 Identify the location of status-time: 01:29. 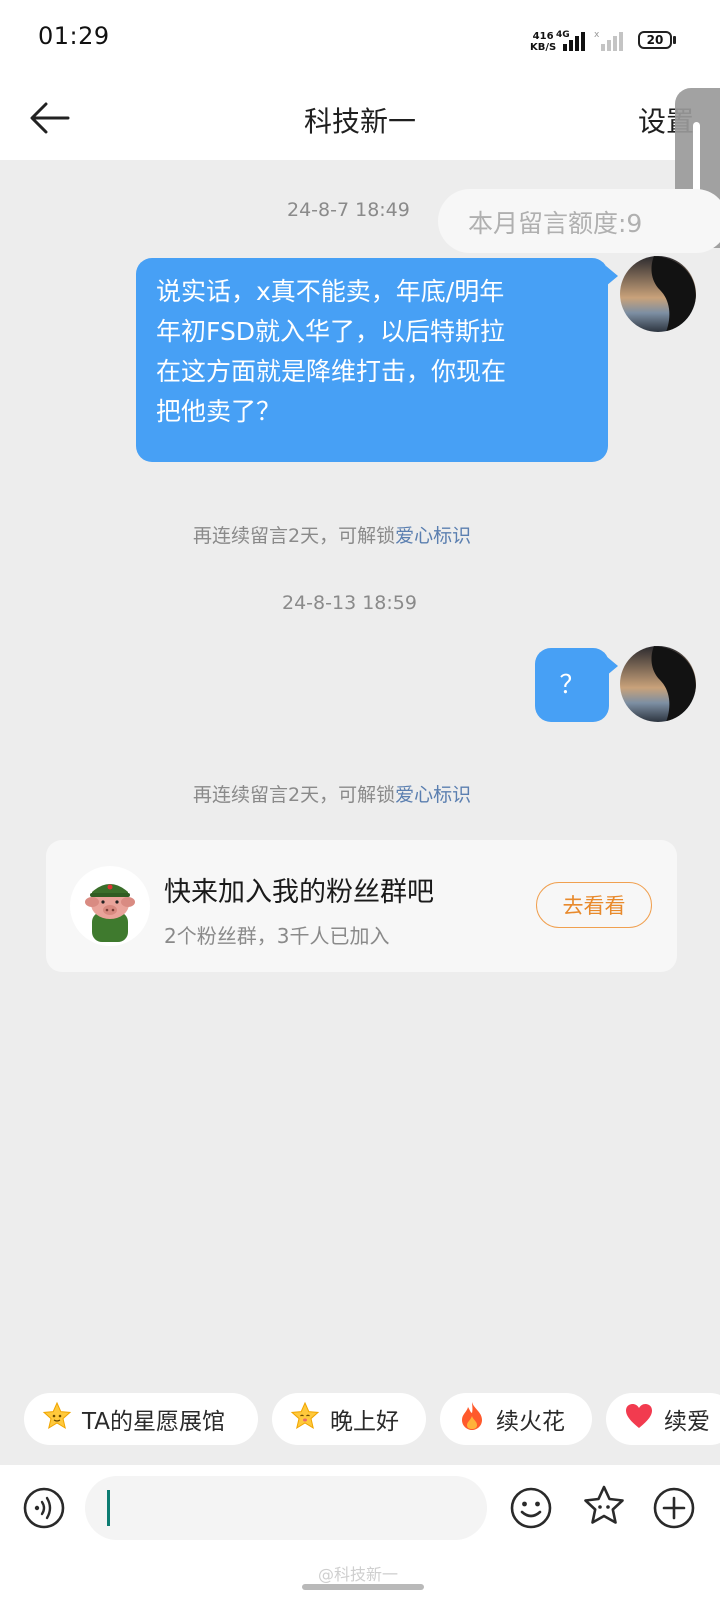
(74, 36).